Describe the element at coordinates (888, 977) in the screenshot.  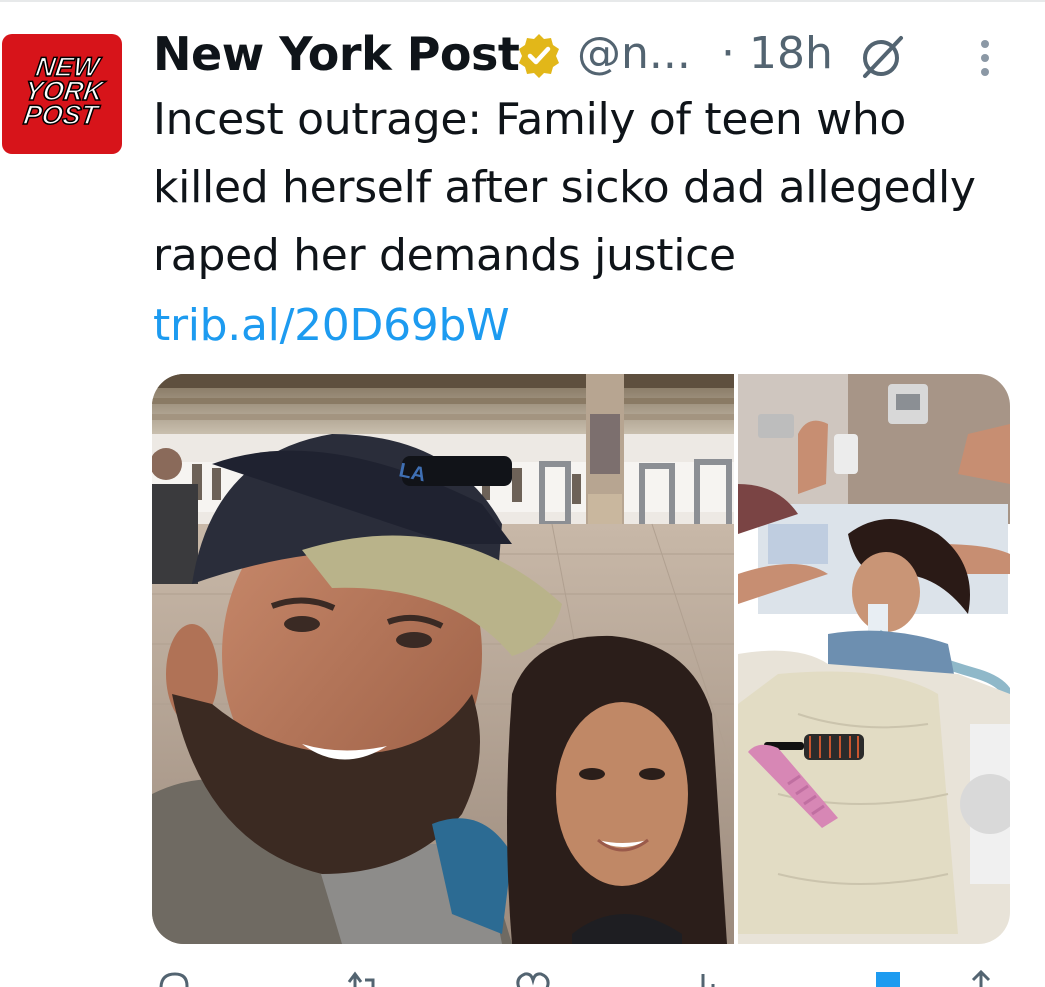
I see `bookmark-icon` at that location.